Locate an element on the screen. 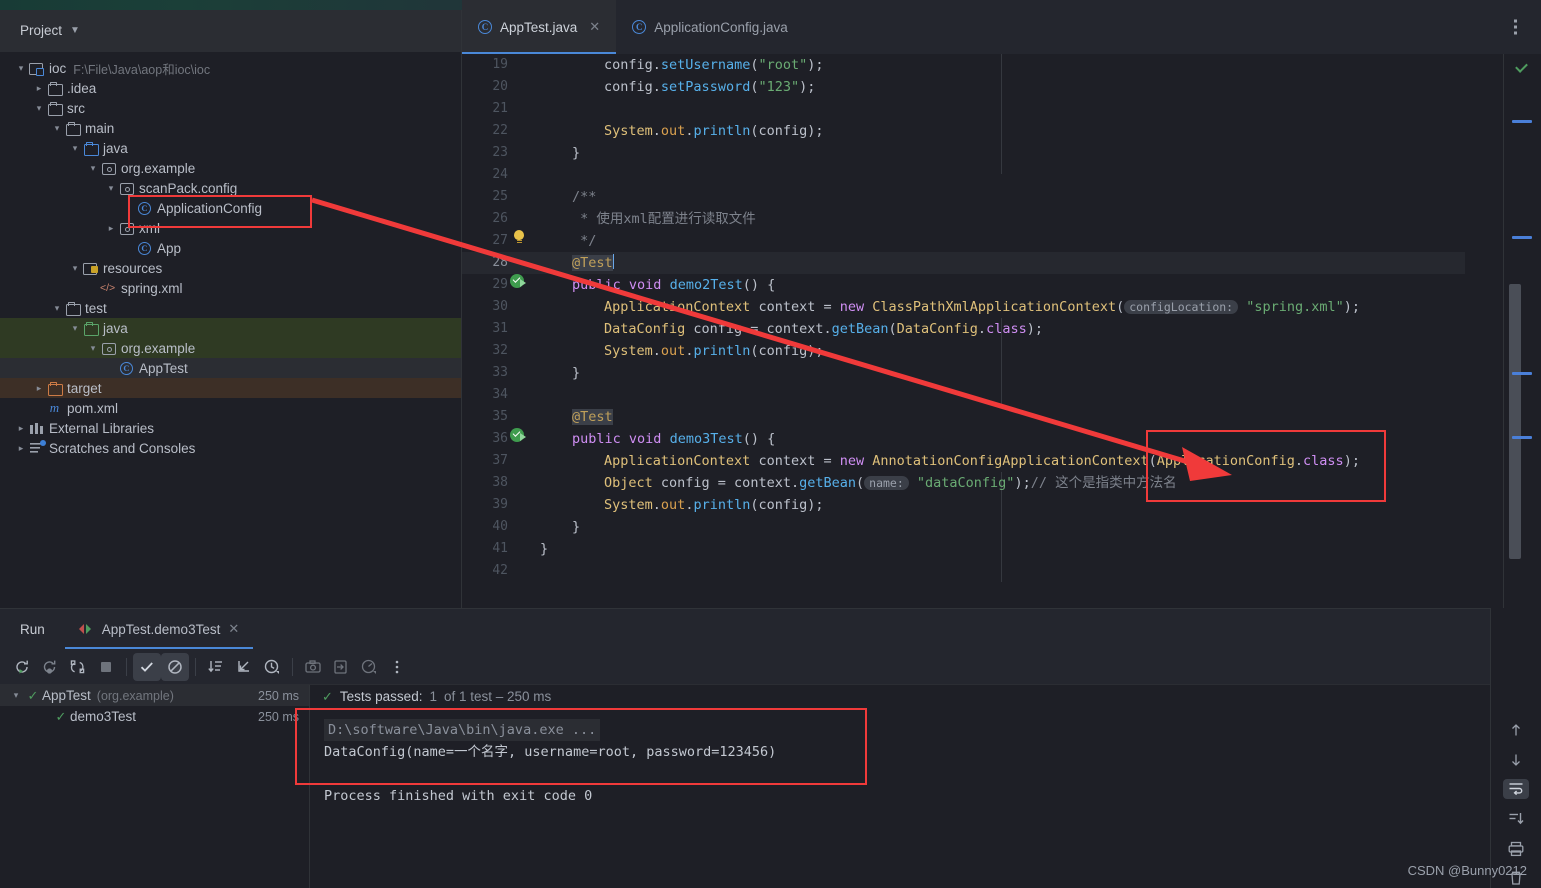 This screenshot has width=1541, height=888. tree-item-resources: ▾ resources is located at coordinates (230, 268).